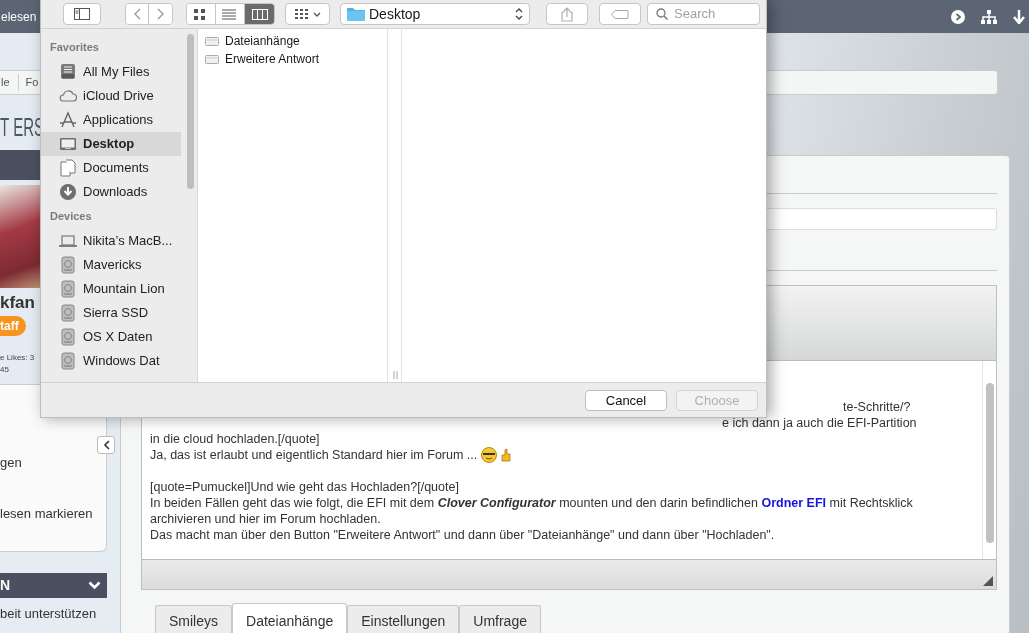 The height and width of the screenshot is (633, 1029). What do you see at coordinates (958, 16) in the screenshot?
I see `play-icon` at bounding box center [958, 16].